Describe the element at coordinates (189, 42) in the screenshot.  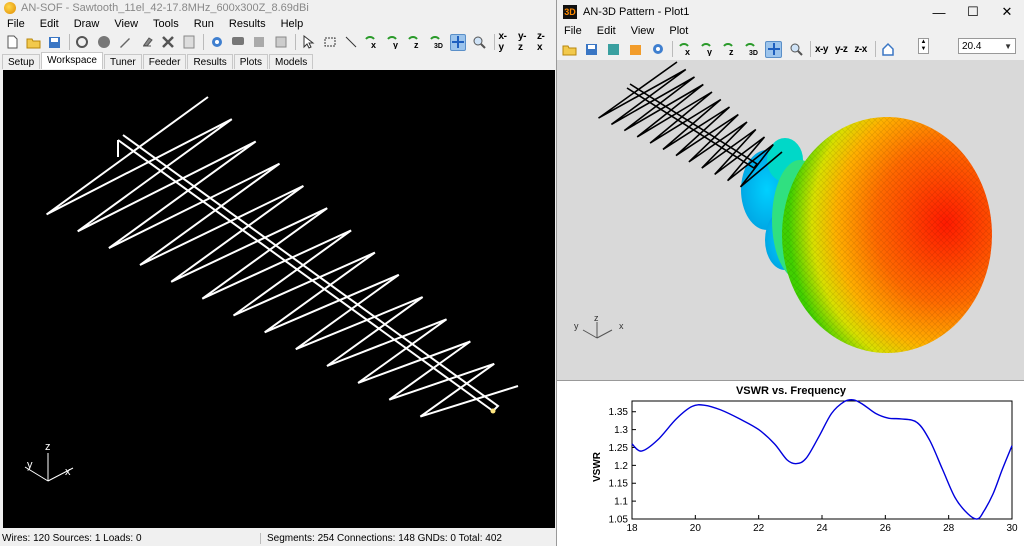
I see `properties-icon` at that location.